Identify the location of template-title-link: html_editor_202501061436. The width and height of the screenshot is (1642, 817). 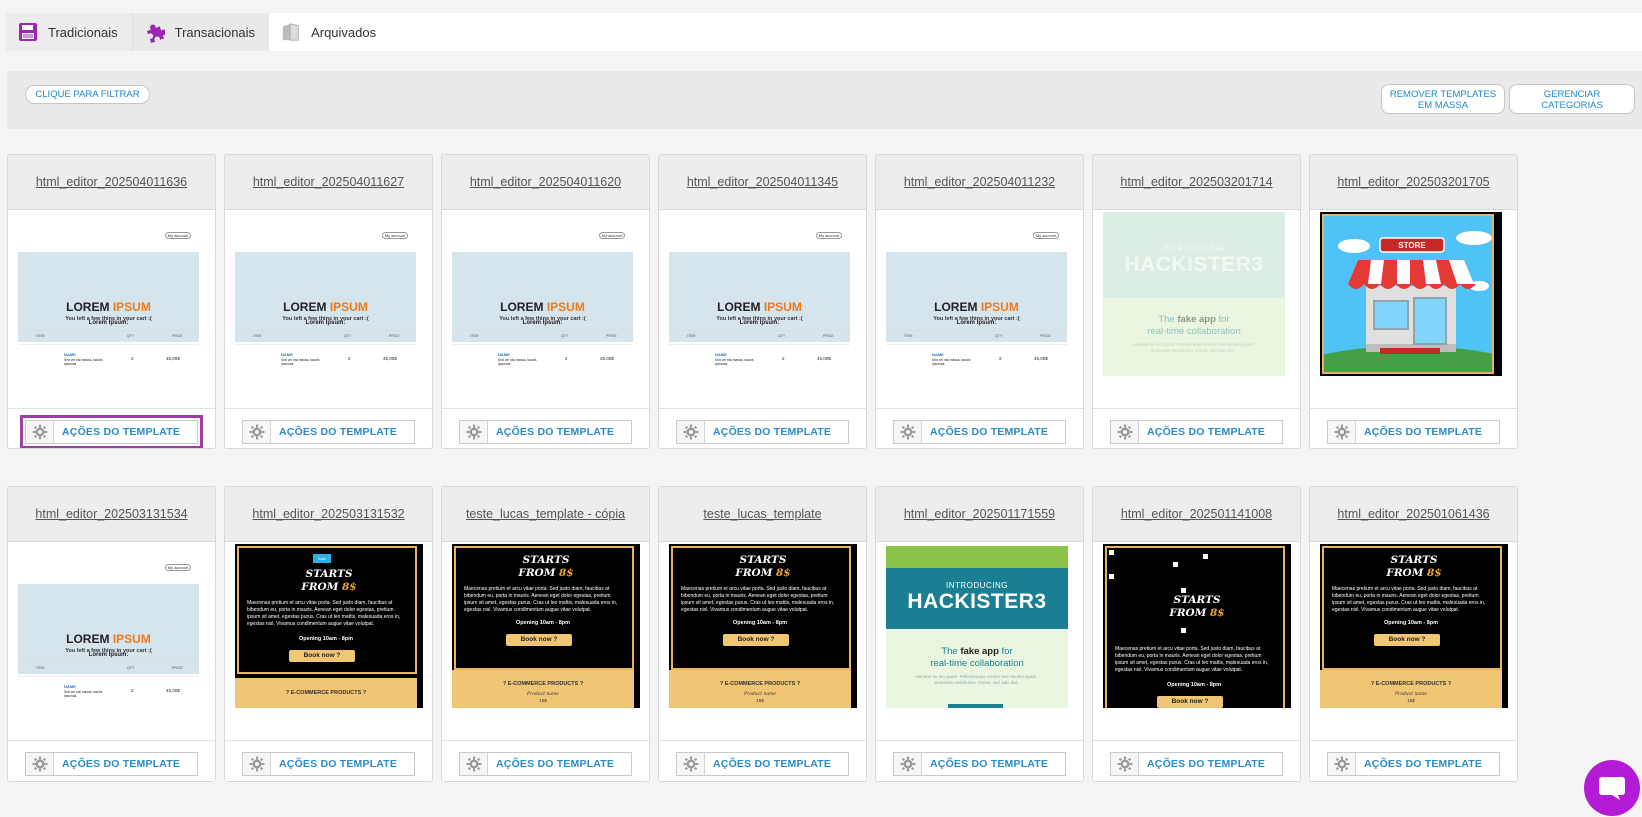
(1413, 514).